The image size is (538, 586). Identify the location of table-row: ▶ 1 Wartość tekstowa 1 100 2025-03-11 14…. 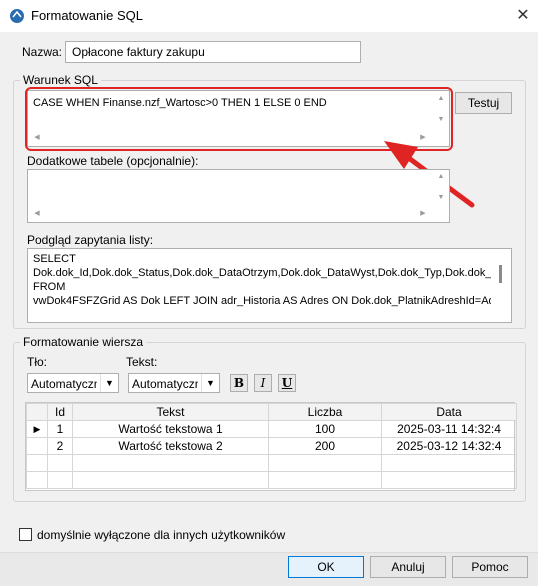
(271, 429).